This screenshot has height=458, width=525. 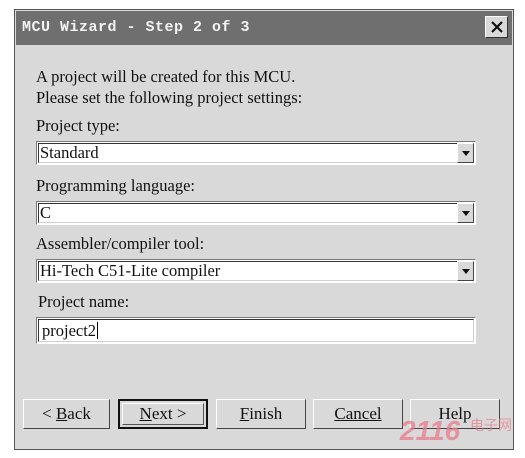 I want to click on svg-text: 2116, so click(x=430, y=430).